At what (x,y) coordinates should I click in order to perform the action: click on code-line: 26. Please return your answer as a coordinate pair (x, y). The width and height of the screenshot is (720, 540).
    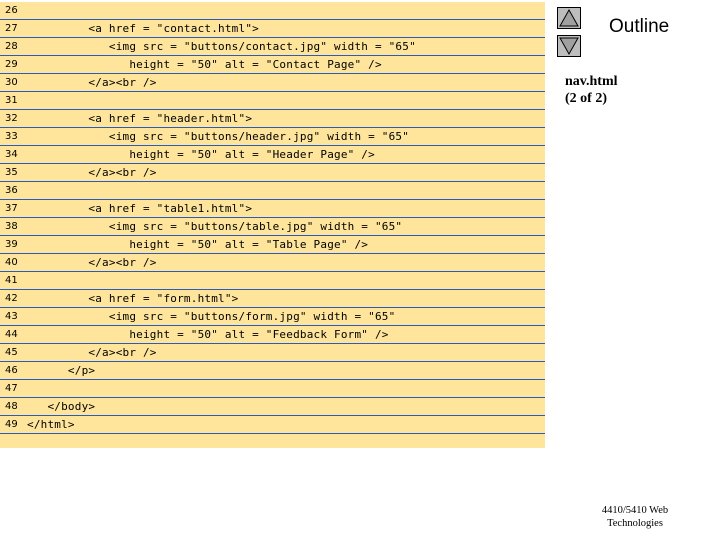
    Looking at the image, I should click on (272, 11).